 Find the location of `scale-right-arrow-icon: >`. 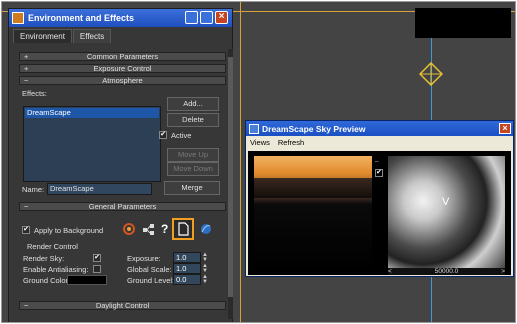

scale-right-arrow-icon: > is located at coordinates (503, 271).